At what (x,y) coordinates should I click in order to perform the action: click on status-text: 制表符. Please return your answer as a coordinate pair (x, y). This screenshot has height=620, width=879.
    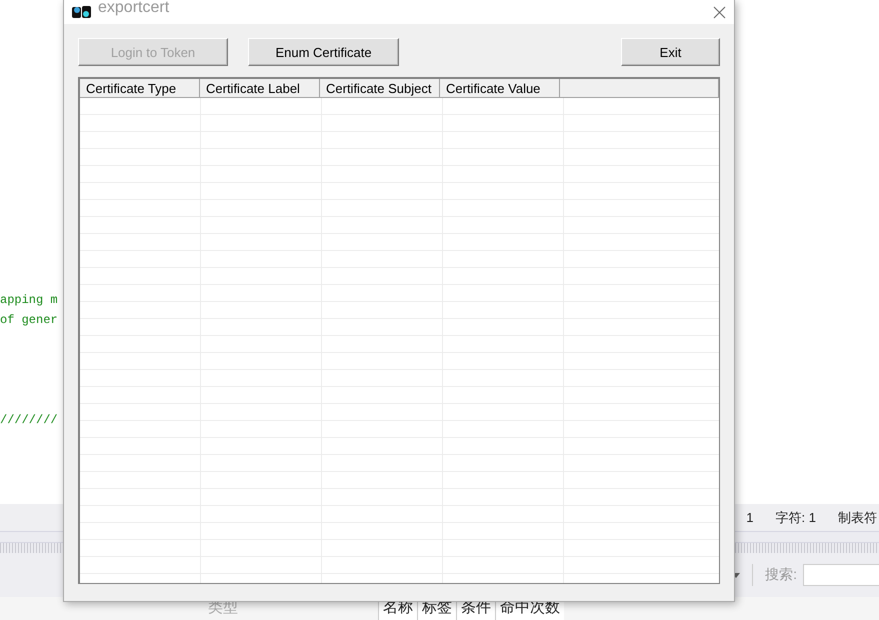
    Looking at the image, I should click on (857, 517).